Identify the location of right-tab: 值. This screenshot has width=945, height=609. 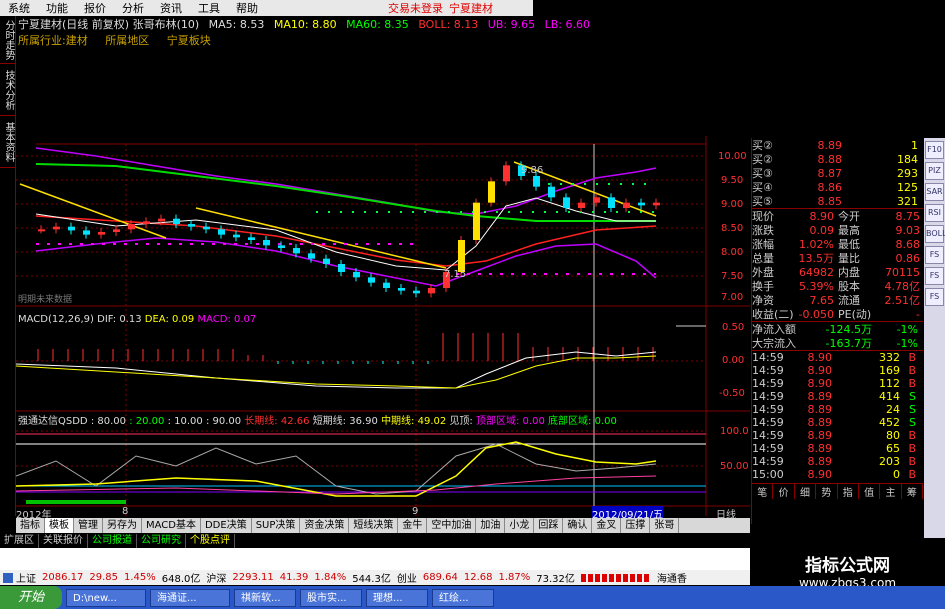
(870, 491).